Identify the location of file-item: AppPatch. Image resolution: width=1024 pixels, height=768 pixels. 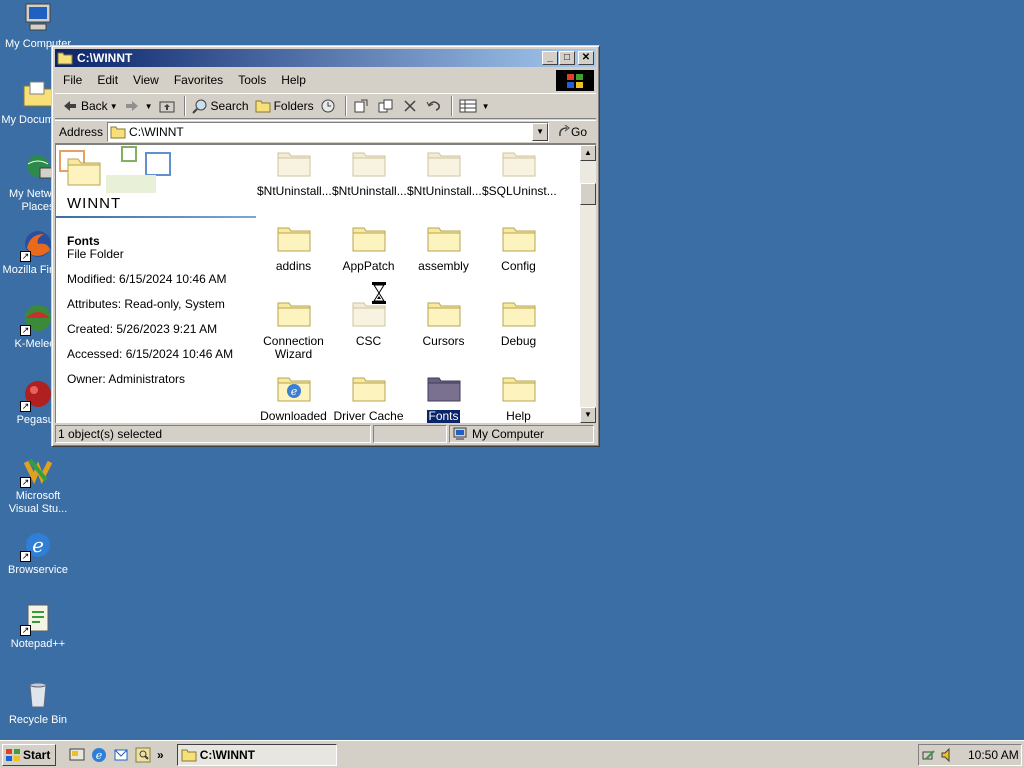
(368, 248).